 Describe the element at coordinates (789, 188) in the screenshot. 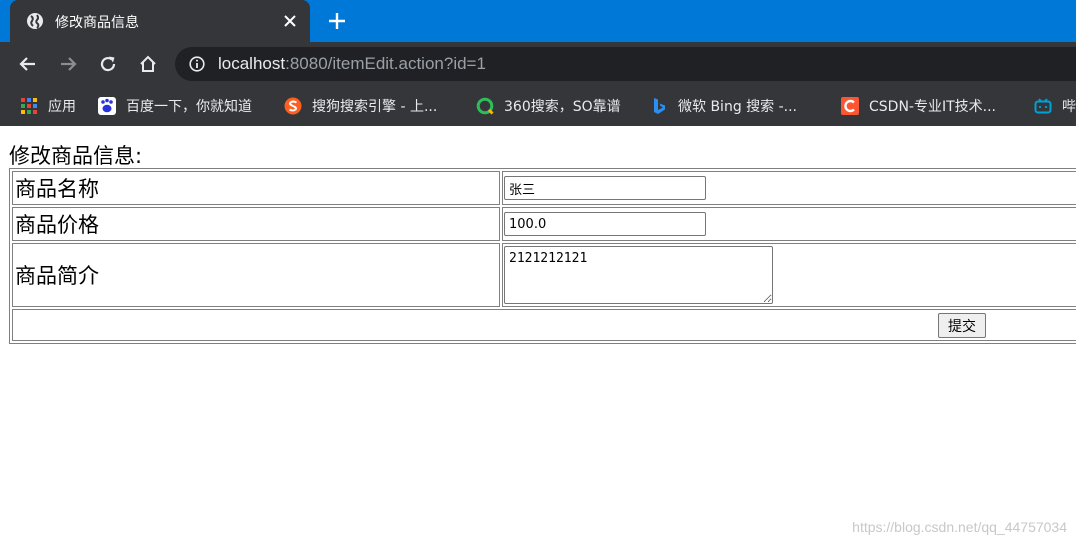

I see `item-name-cell` at that location.